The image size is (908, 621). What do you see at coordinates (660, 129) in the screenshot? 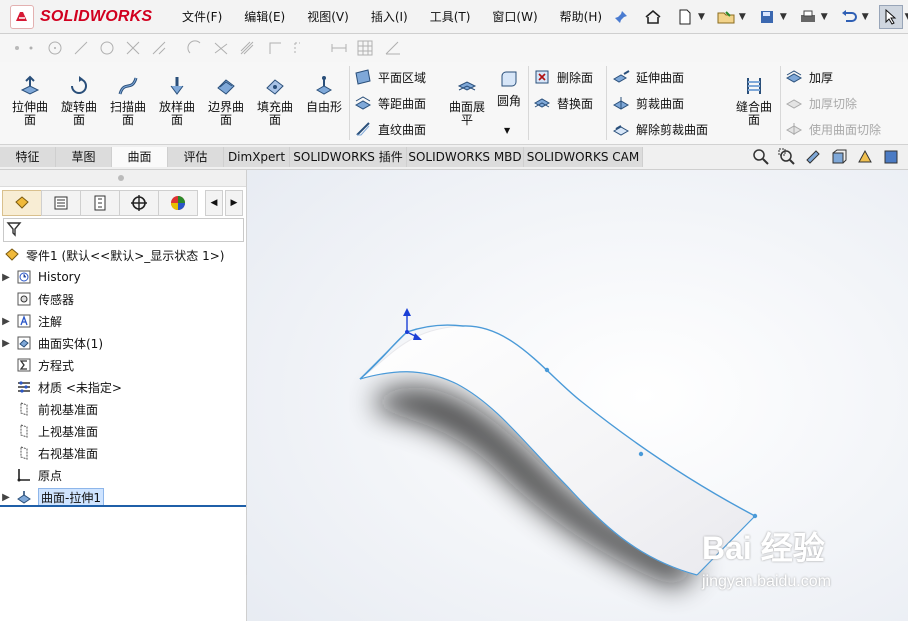
I see `untrim-surface-button: 解除剪裁曲面` at bounding box center [660, 129].